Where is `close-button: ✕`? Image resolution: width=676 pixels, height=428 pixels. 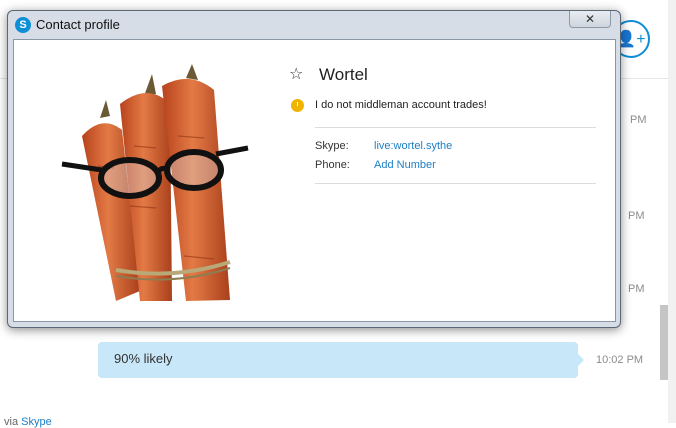 close-button: ✕ is located at coordinates (590, 19).